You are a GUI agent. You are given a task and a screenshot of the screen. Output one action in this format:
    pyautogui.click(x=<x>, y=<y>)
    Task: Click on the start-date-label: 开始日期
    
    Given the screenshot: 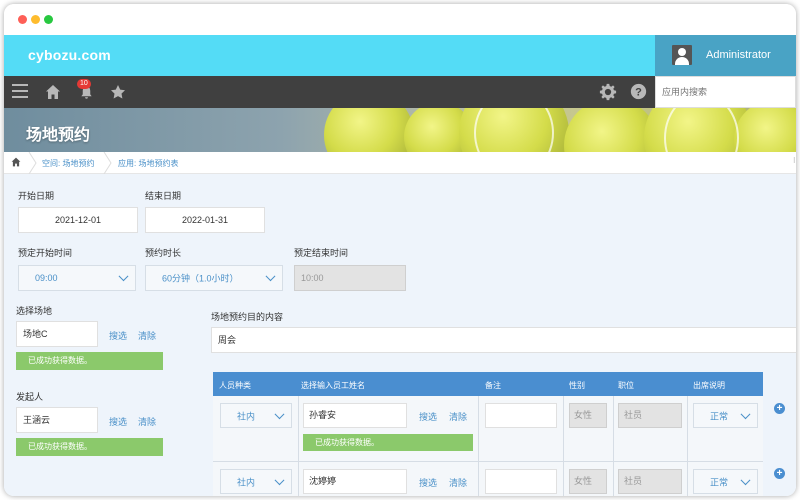 What is the action you would take?
    pyautogui.click(x=36, y=196)
    